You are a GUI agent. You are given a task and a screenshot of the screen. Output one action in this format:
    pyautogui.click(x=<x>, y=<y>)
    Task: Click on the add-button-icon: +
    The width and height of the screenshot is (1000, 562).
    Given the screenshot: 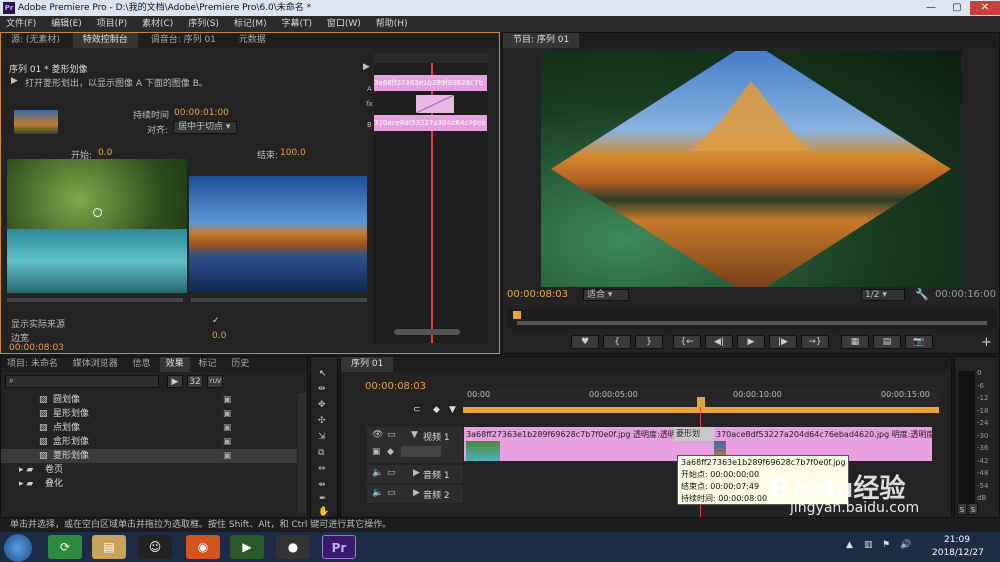 What is the action you would take?
    pyautogui.click(x=986, y=342)
    